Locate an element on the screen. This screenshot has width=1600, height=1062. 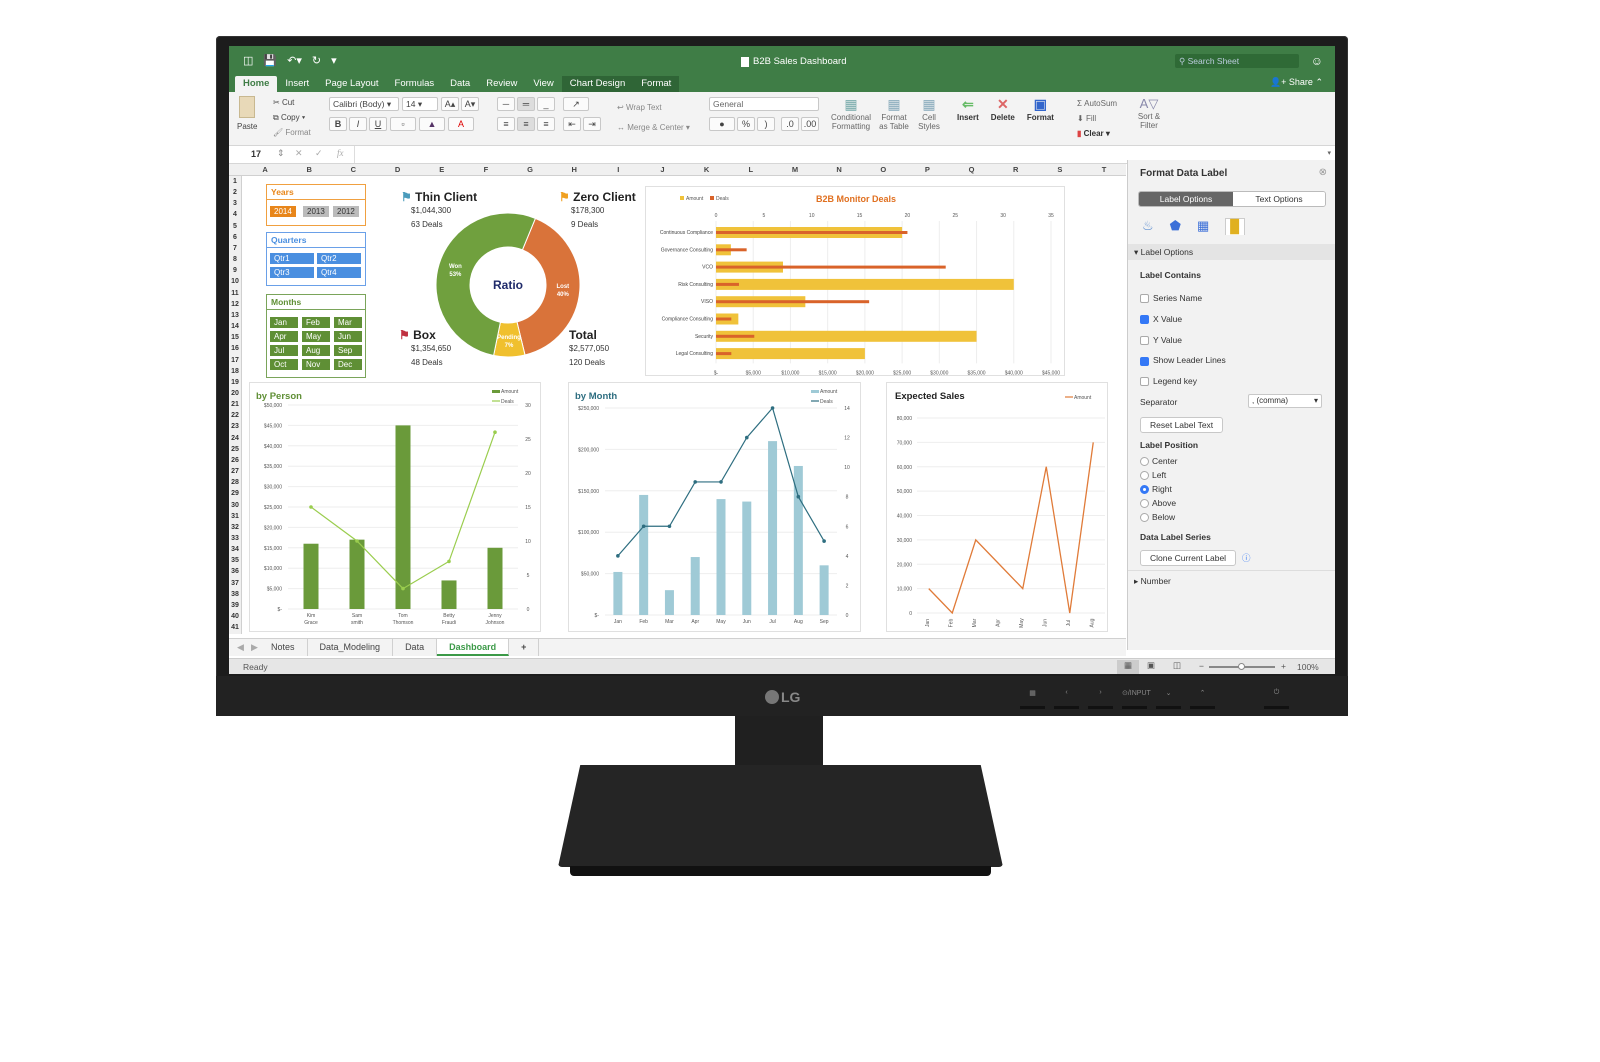
column-header: T is located at coordinates (1104, 169).